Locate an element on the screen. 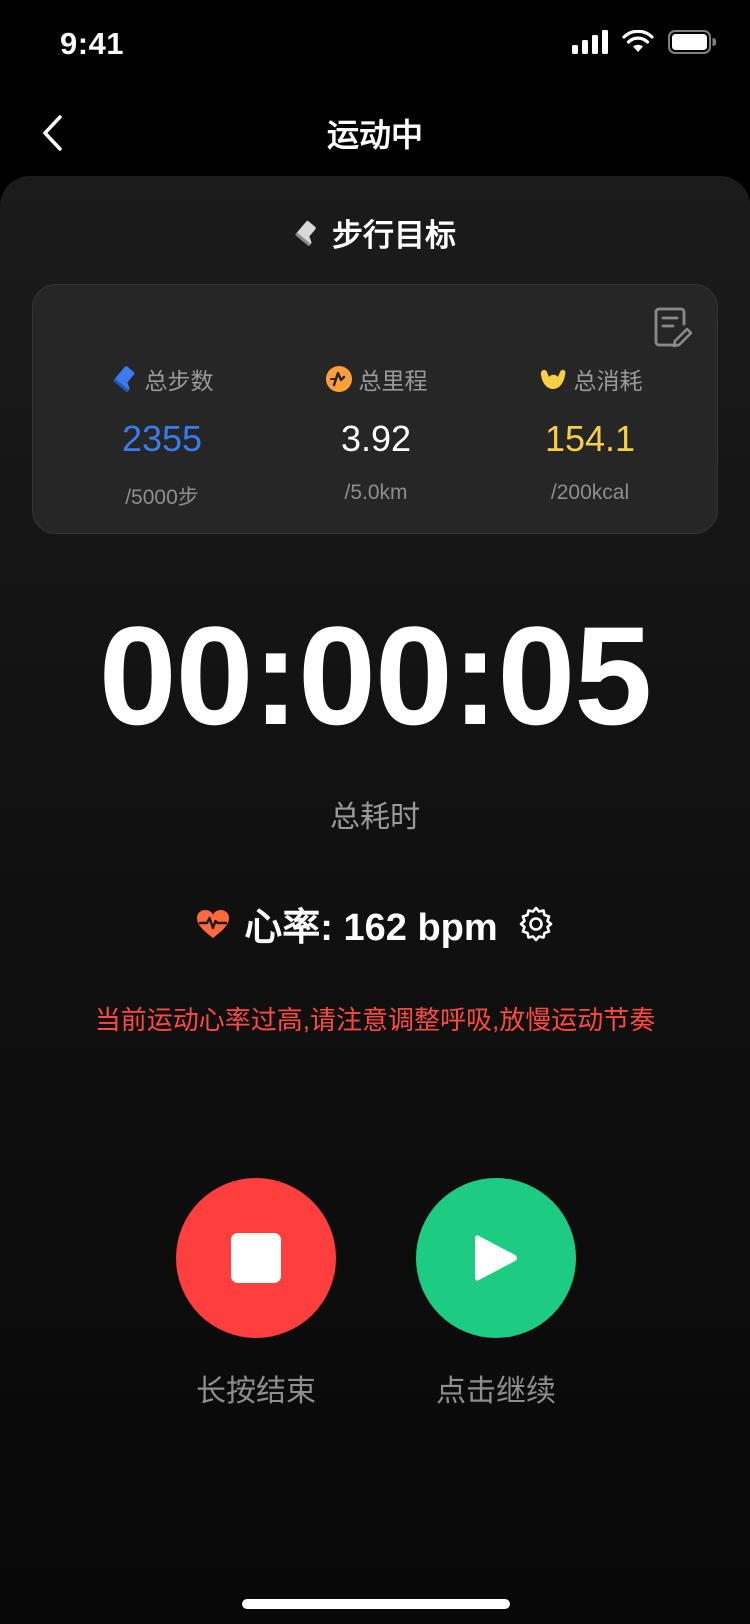 Image resolution: width=750 pixels, height=1624 pixels. stat-calories-target: /200kcal is located at coordinates (590, 492).